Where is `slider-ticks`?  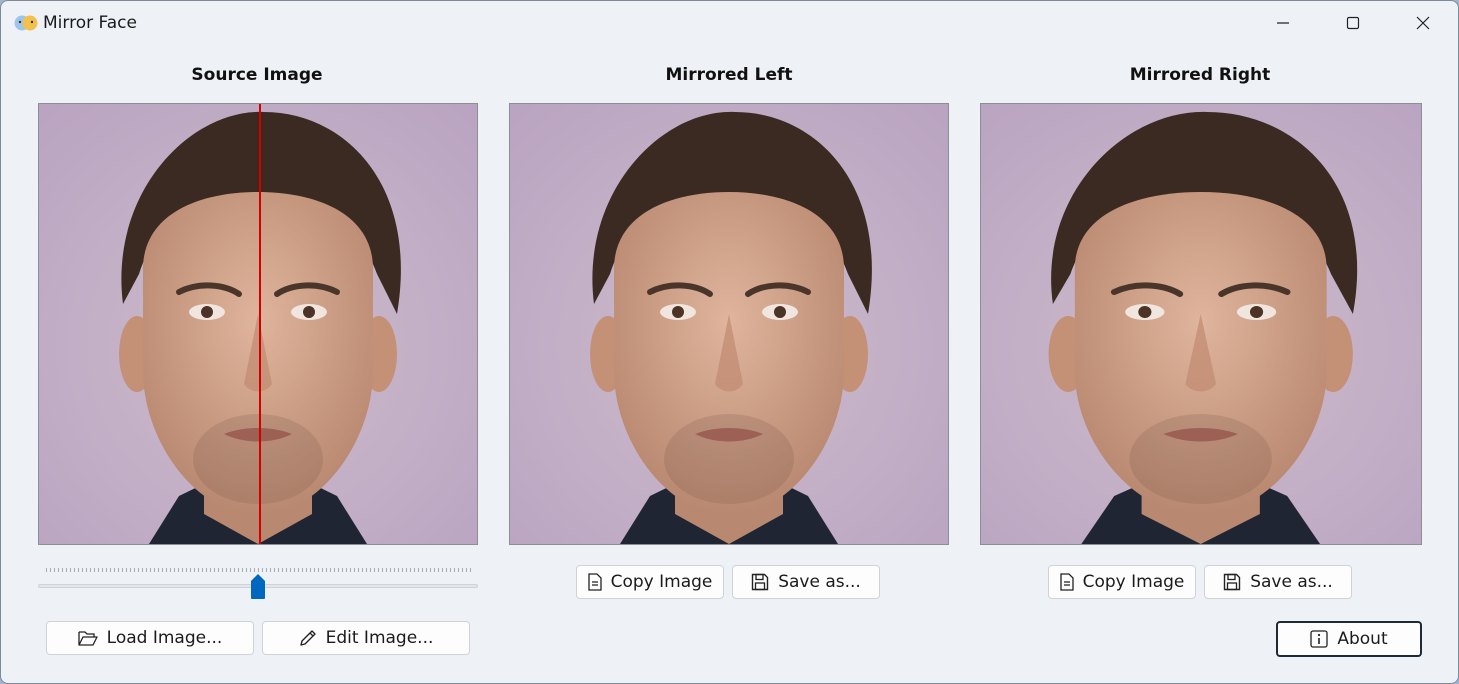
slider-ticks is located at coordinates (258, 570).